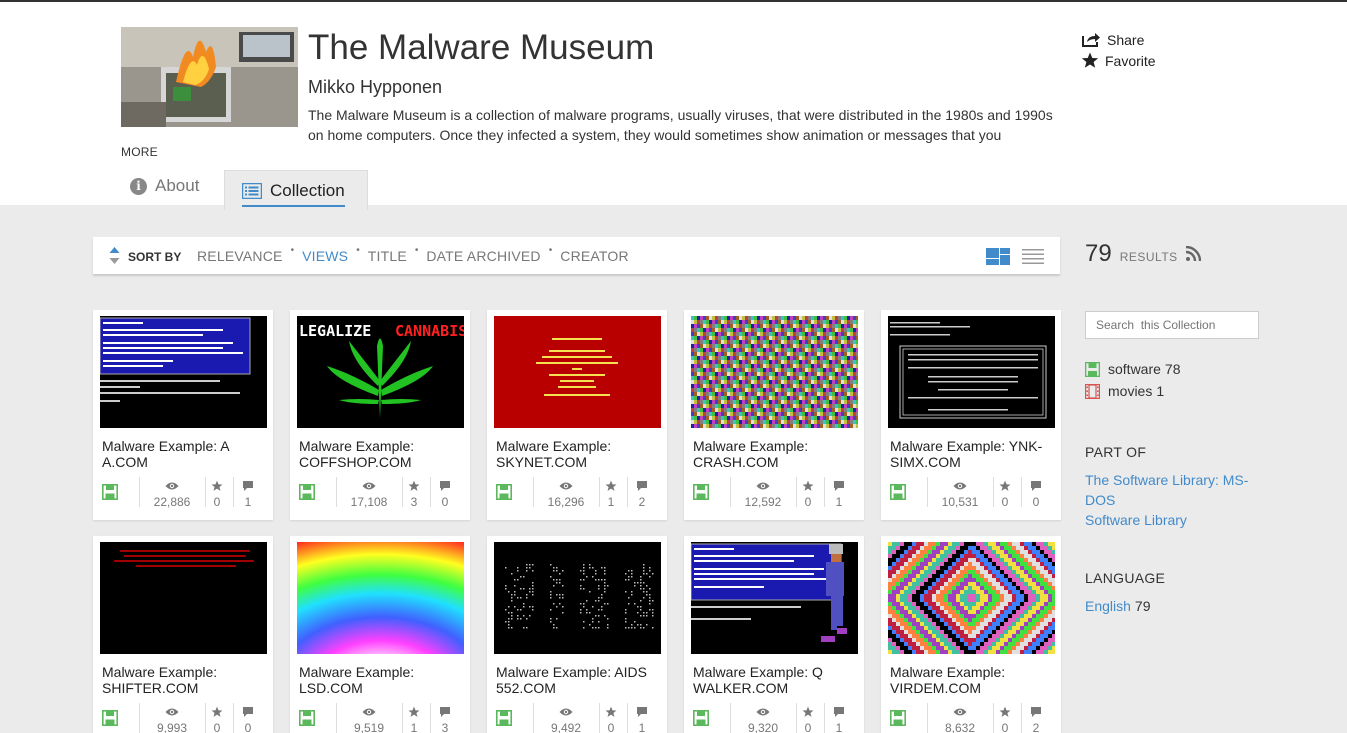 Image resolution: width=1347 pixels, height=733 pixels. Describe the element at coordinates (1124, 391) in the screenshot. I see `facet-movies: movies 1` at that location.